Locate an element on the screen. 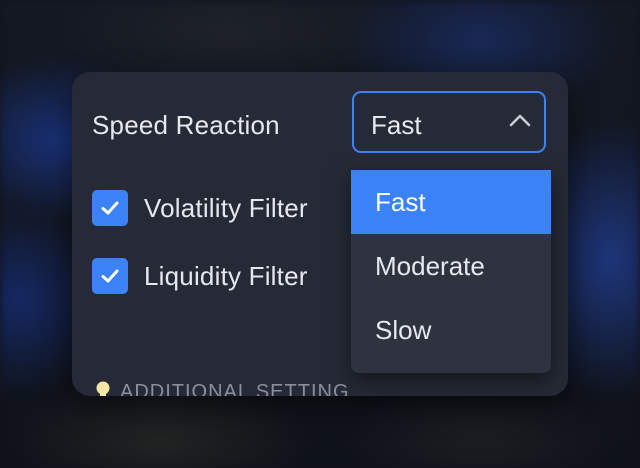  speed-reaction-dropdown: Fast Moderate Slow is located at coordinates (451, 271).